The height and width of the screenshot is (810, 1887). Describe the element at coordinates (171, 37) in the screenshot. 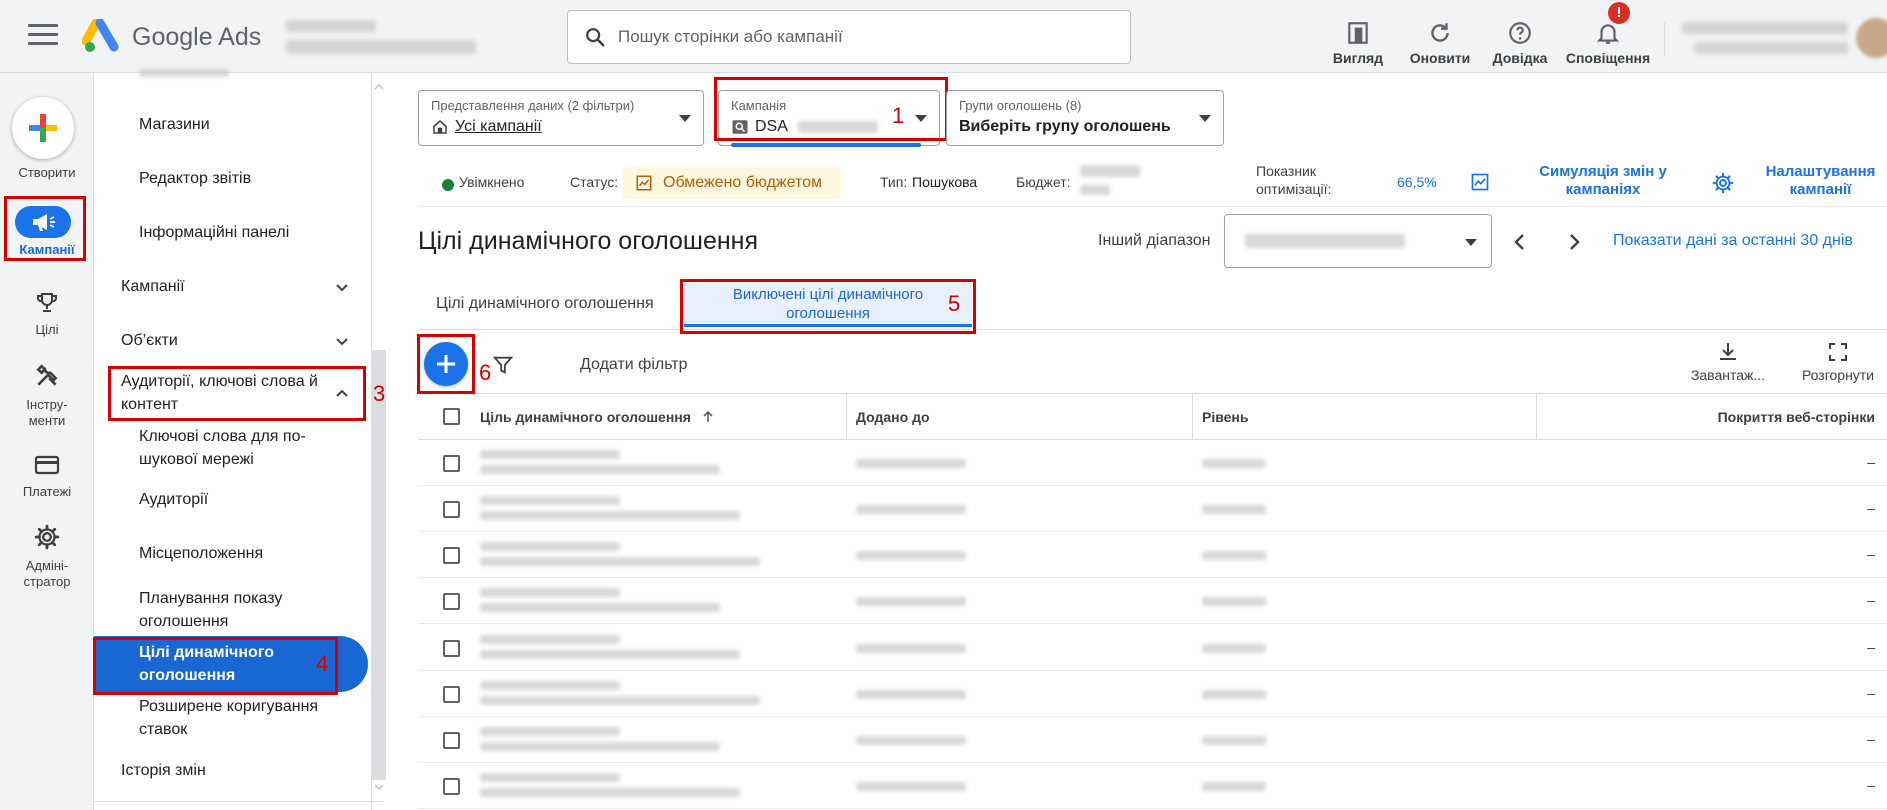

I see `google-ads-logo: Google Ads` at that location.